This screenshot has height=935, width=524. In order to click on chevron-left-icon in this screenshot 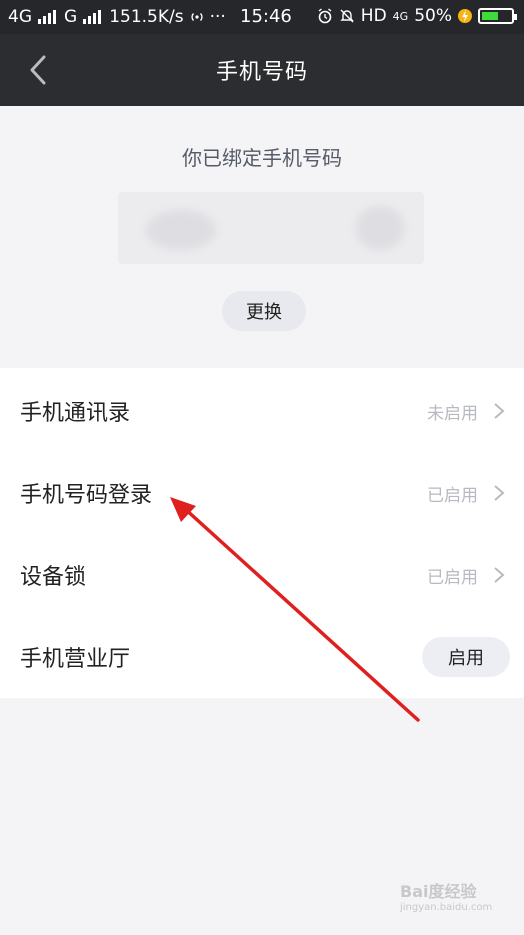, I will do `click(38, 70)`.